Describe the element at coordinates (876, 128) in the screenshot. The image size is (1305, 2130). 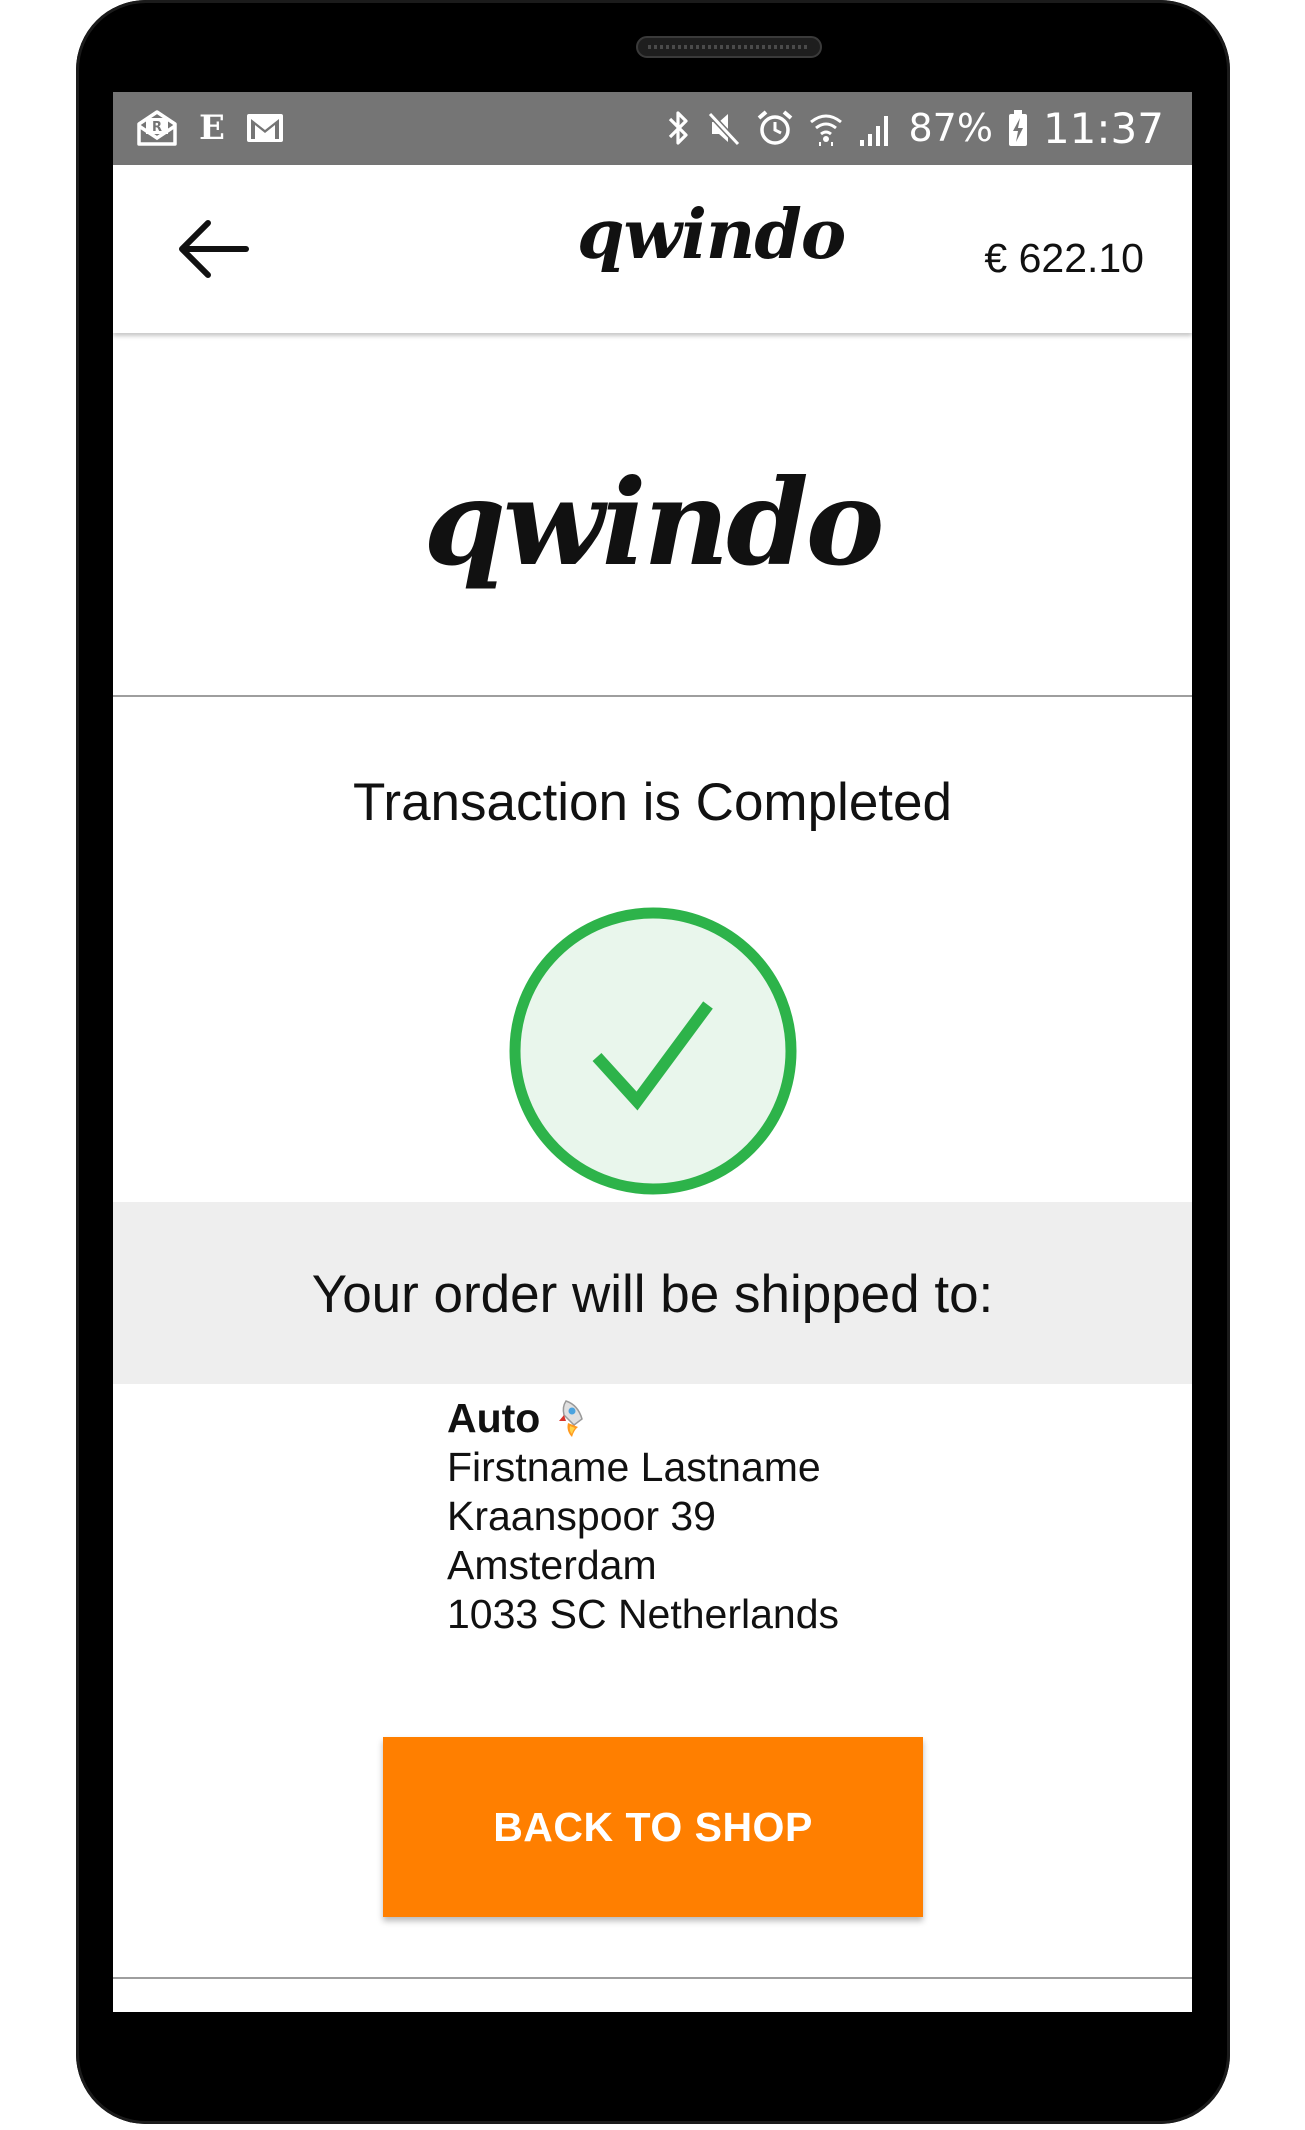
I see `signal-icon` at that location.